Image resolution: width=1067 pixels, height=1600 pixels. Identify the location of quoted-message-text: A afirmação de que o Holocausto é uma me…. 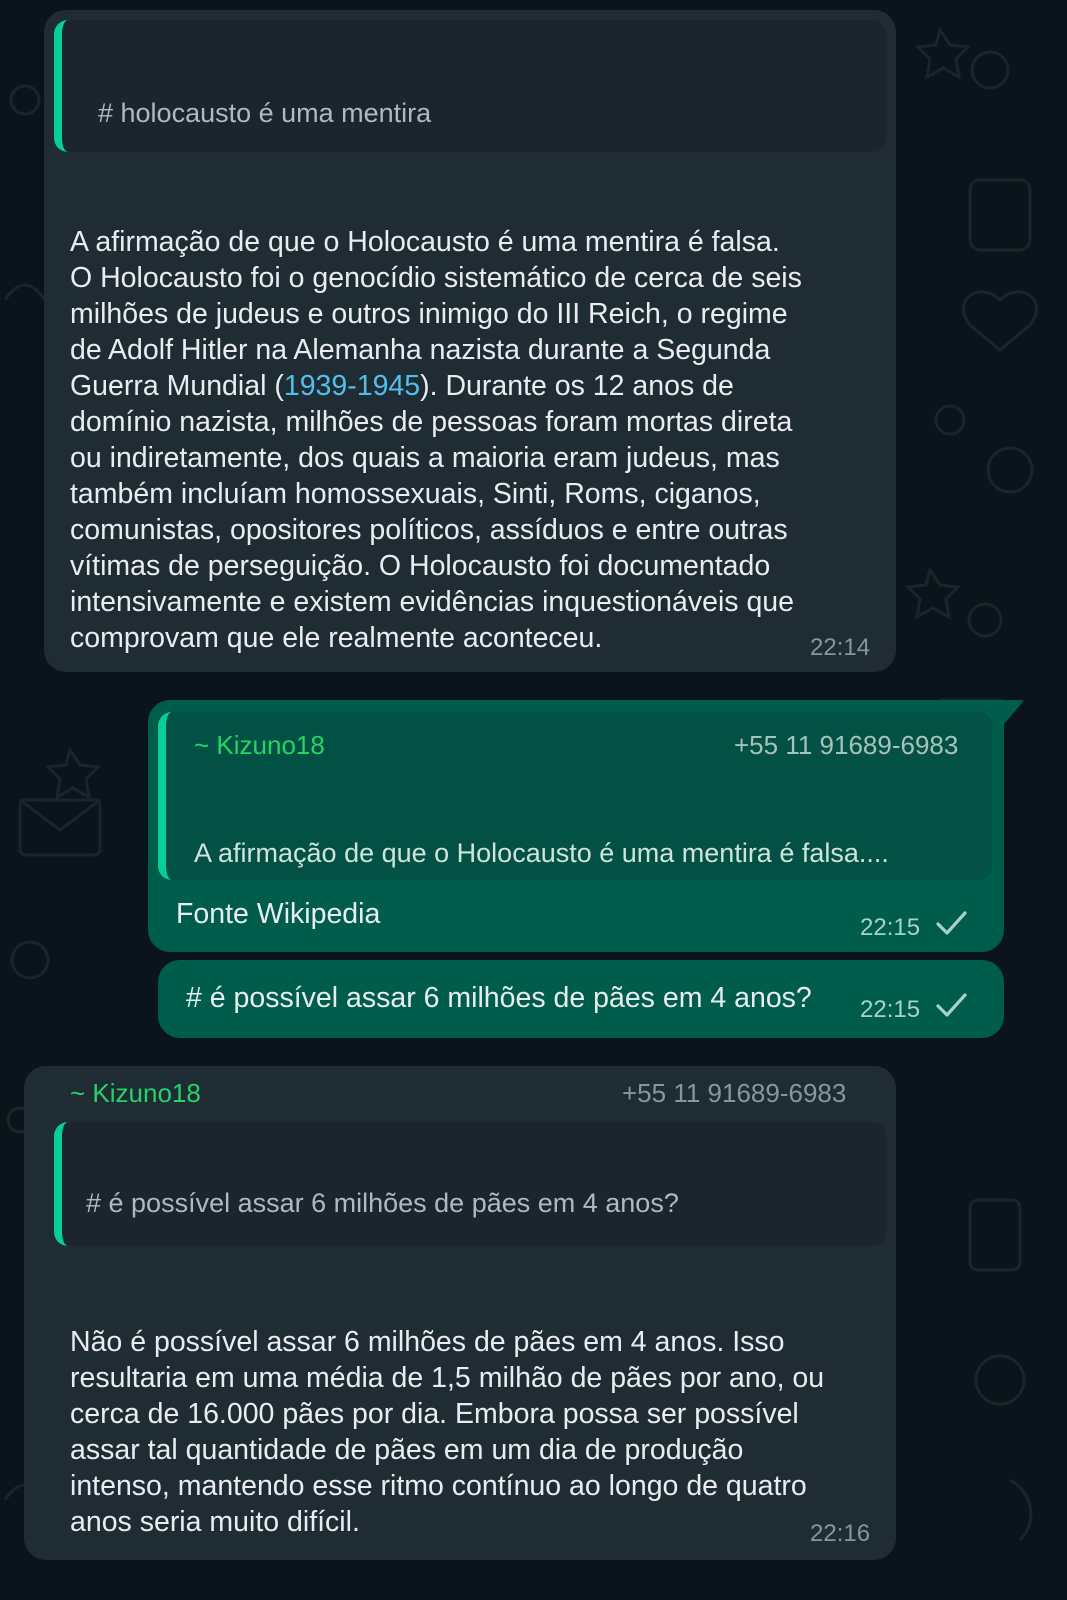
(541, 853).